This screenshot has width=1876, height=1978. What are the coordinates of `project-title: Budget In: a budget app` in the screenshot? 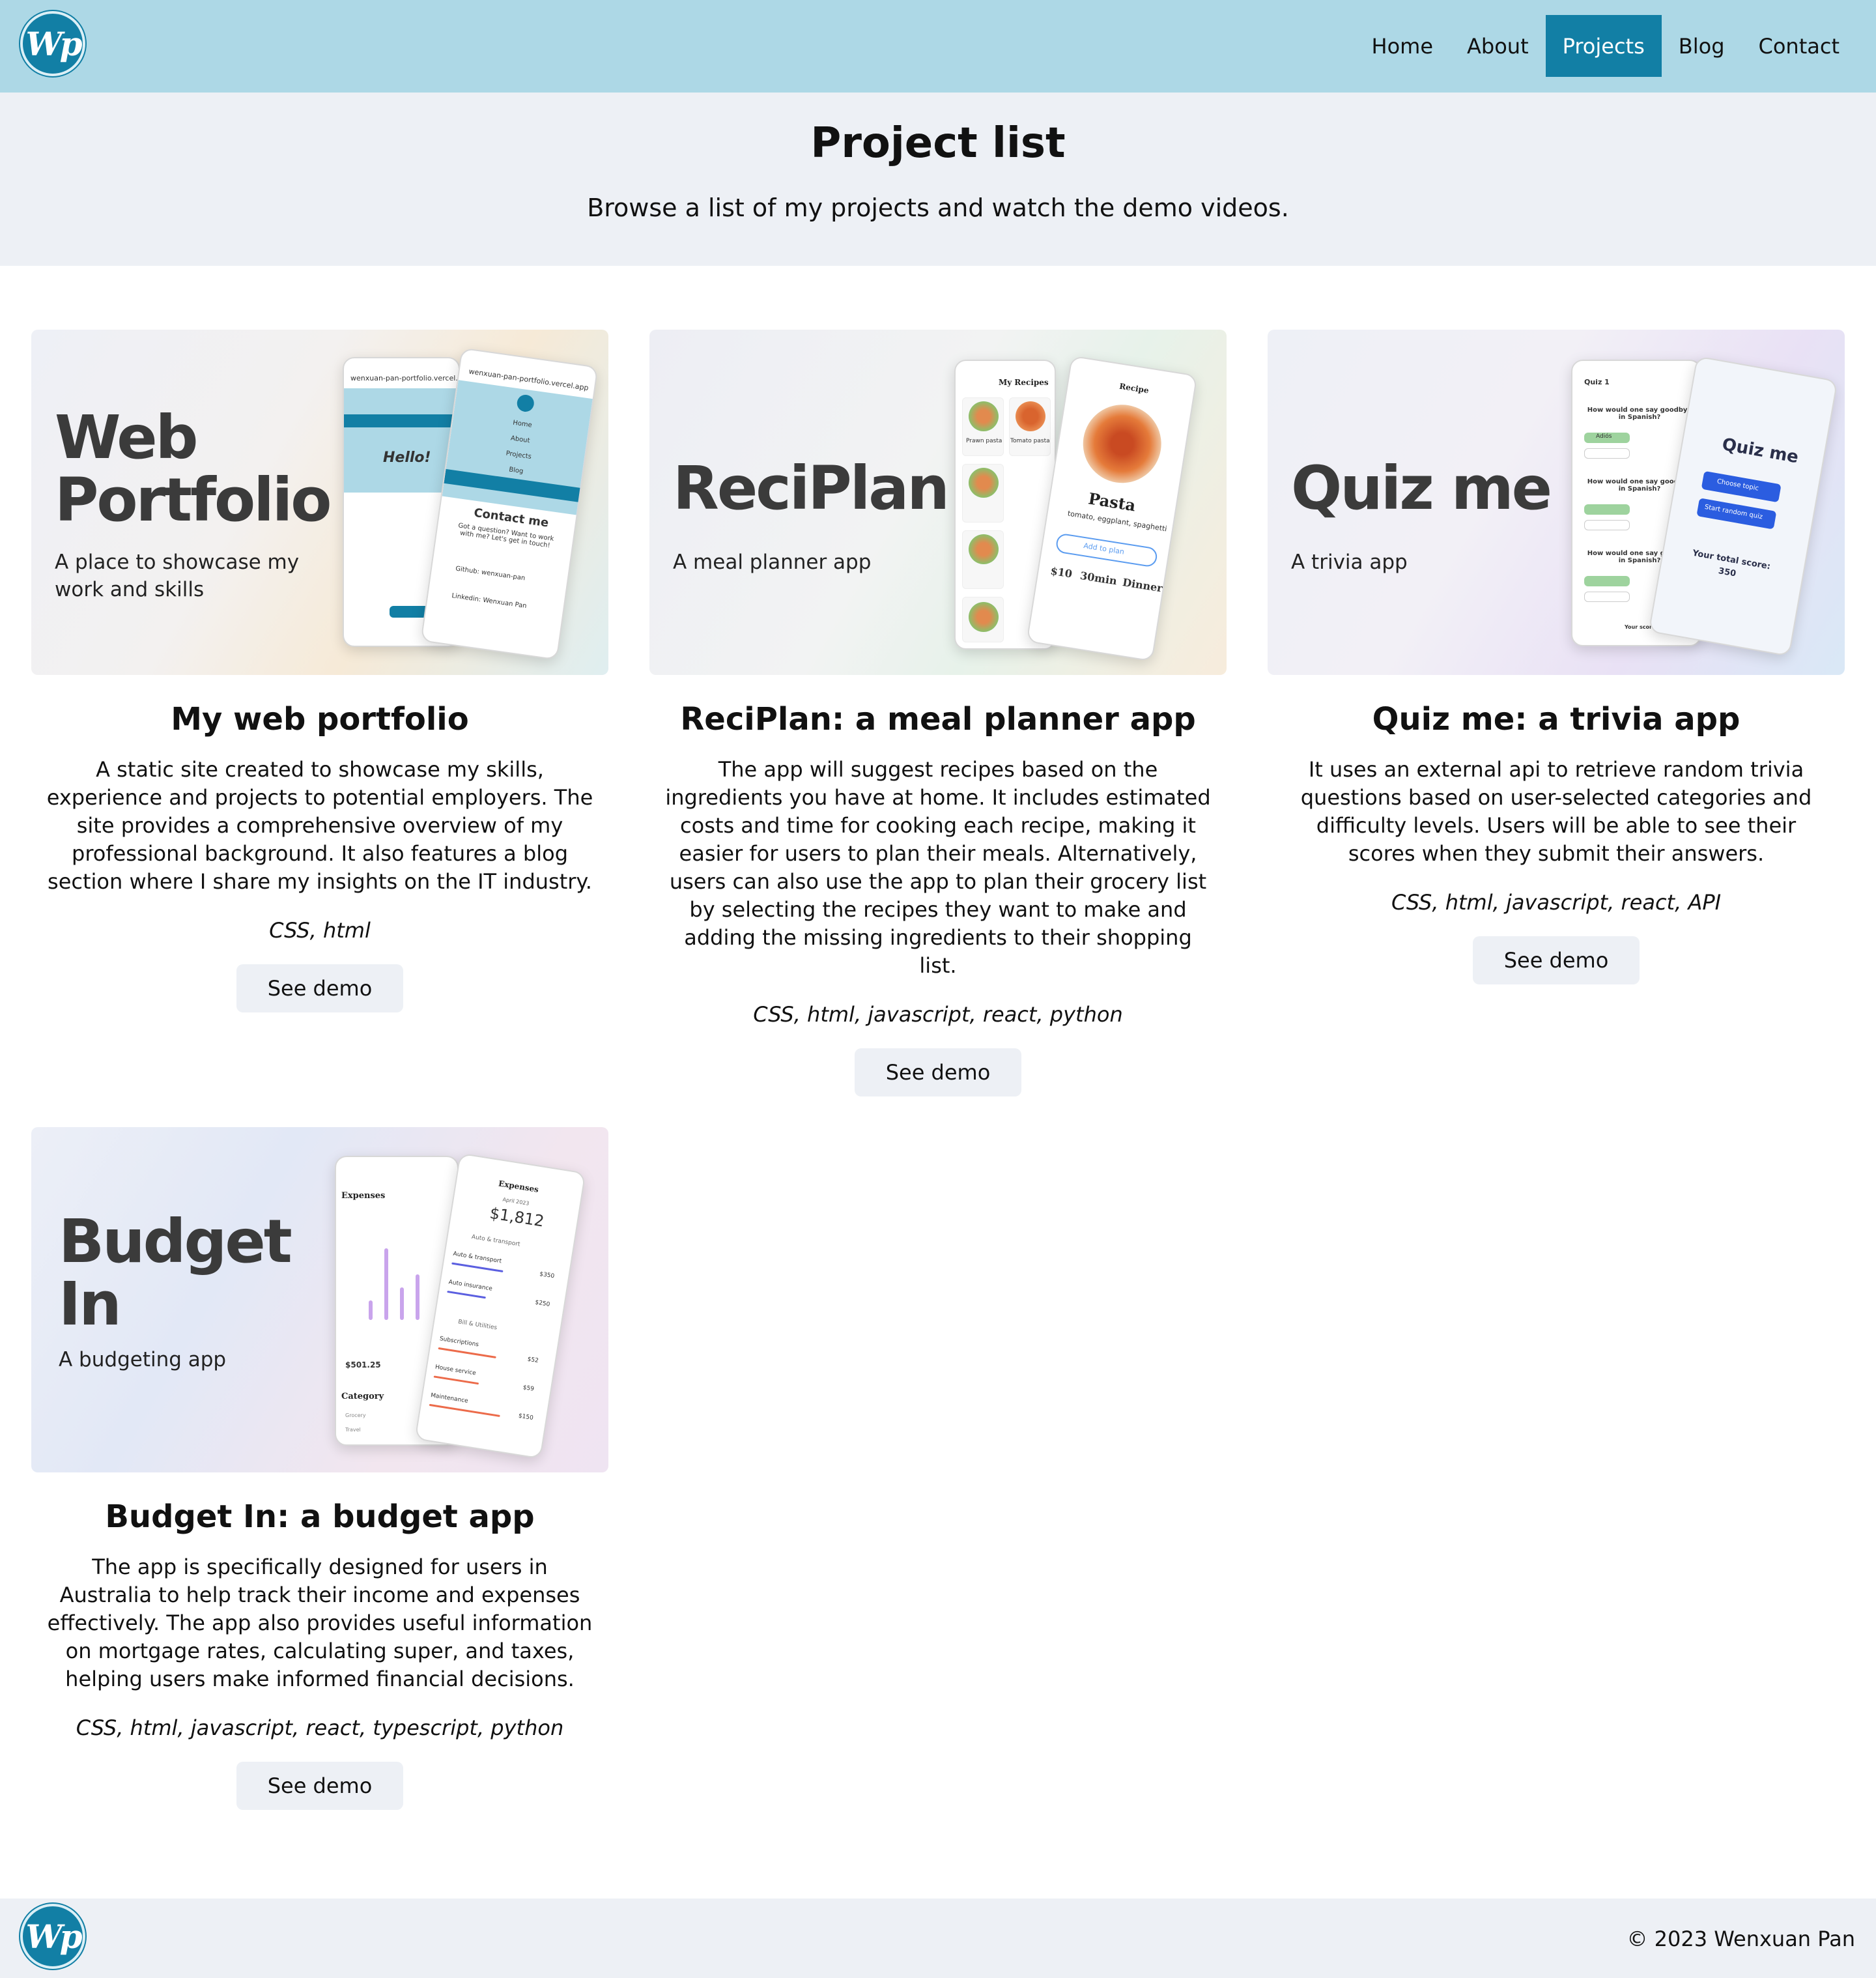 It's located at (320, 1517).